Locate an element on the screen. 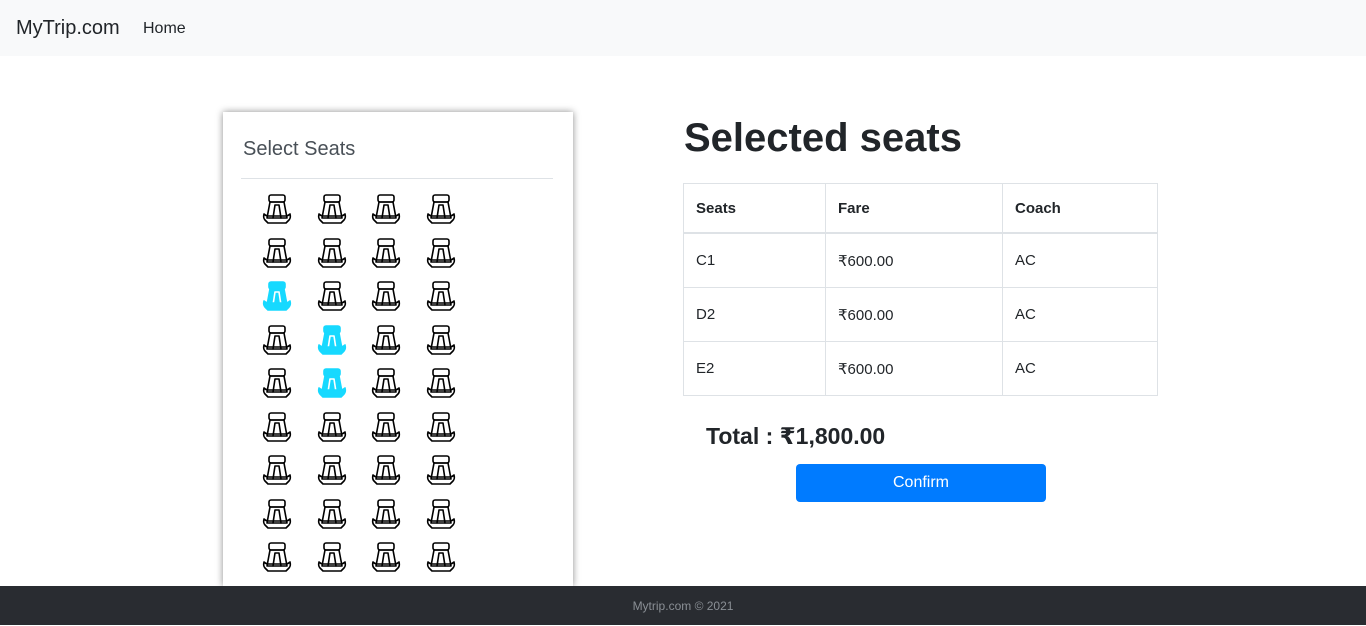 This screenshot has height=626, width=1366. table-row: E2 ₹600.00 AC is located at coordinates (920, 368).